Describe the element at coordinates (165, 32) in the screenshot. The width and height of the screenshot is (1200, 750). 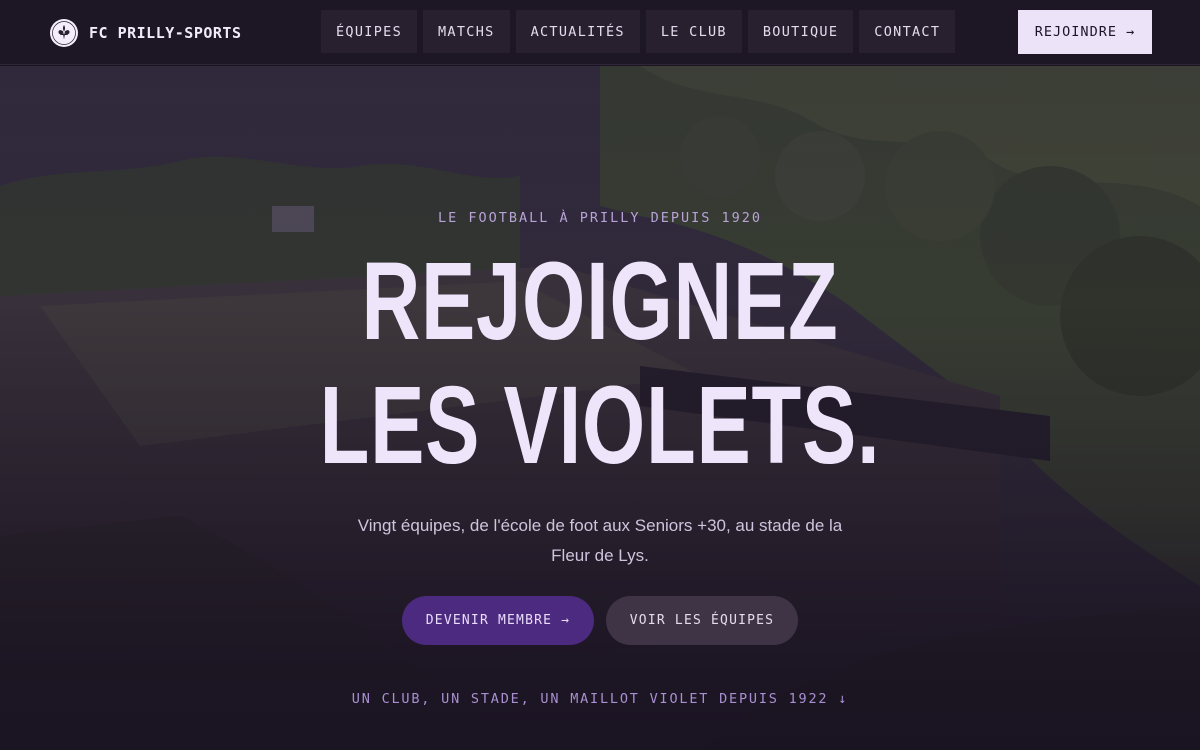
I see `brand-name: FC PRILLY-SPORTS` at that location.